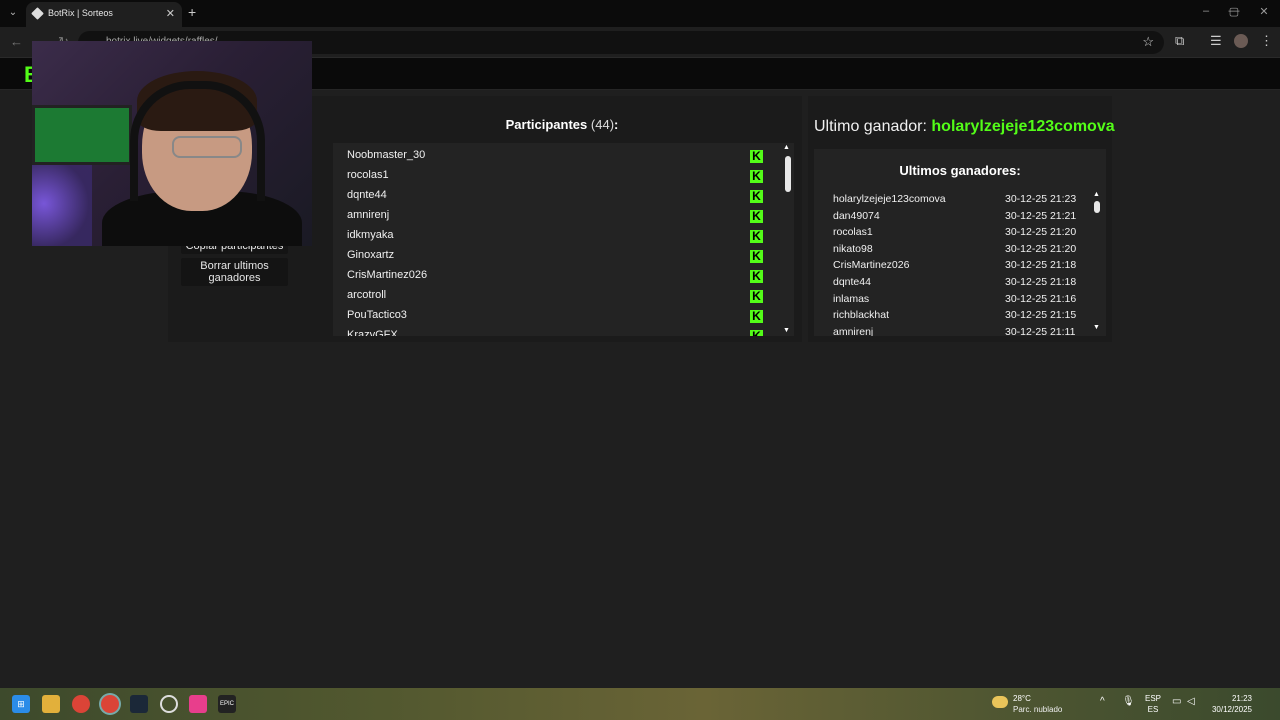 The image size is (1280, 720). Describe the element at coordinates (1038, 709) in the screenshot. I see `weather-description: Parc. nublado` at that location.